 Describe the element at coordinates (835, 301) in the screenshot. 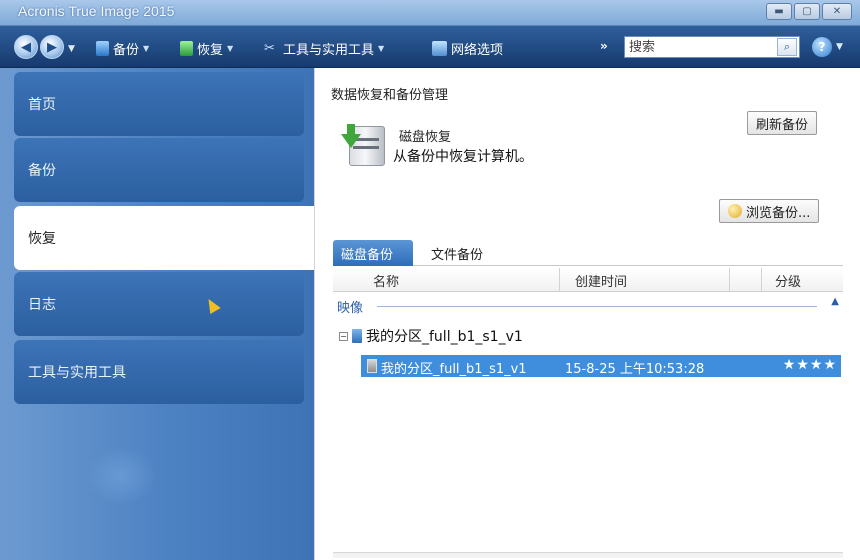

I see `chevron-up-icon: ▲` at that location.